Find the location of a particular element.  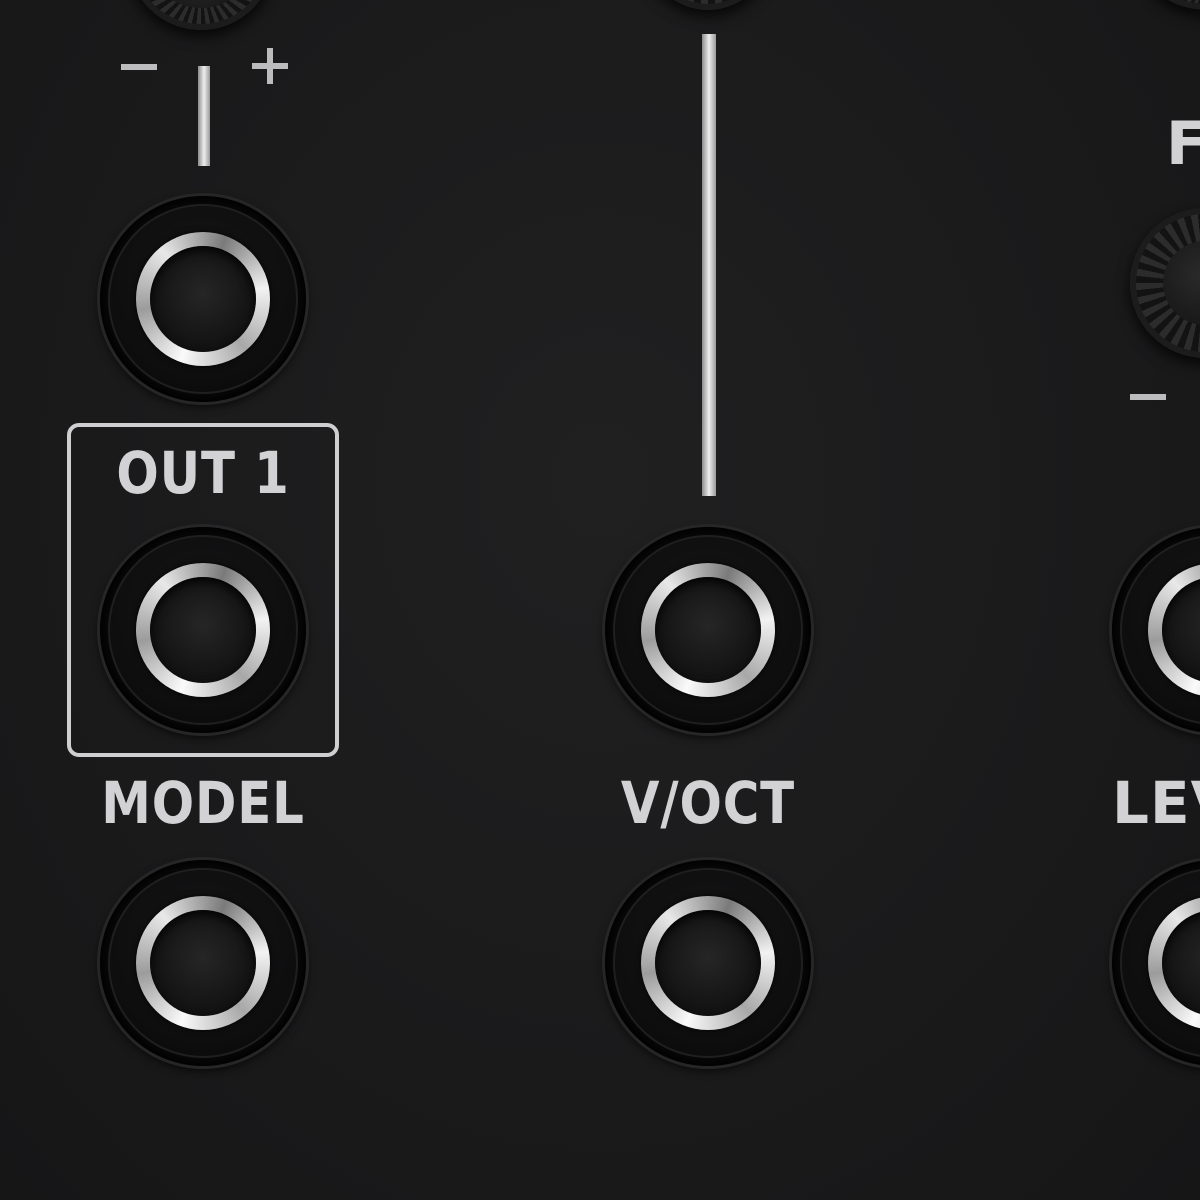

level-partial-label: LEV is located at coordinates (1156, 803).